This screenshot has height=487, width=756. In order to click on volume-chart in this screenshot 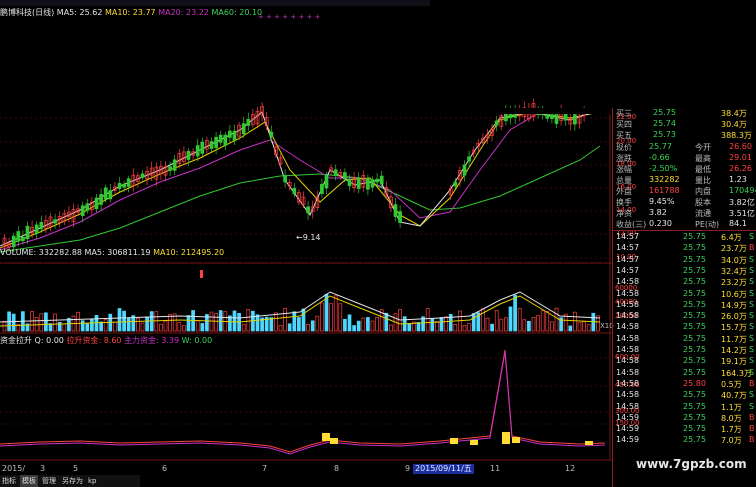, I will do `click(300, 301)`.